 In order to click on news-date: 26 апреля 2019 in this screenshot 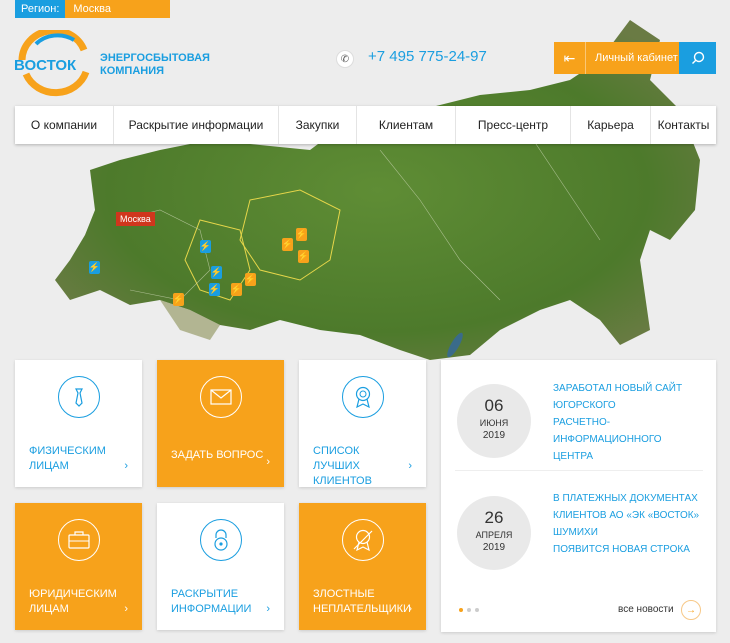, I will do `click(494, 533)`.